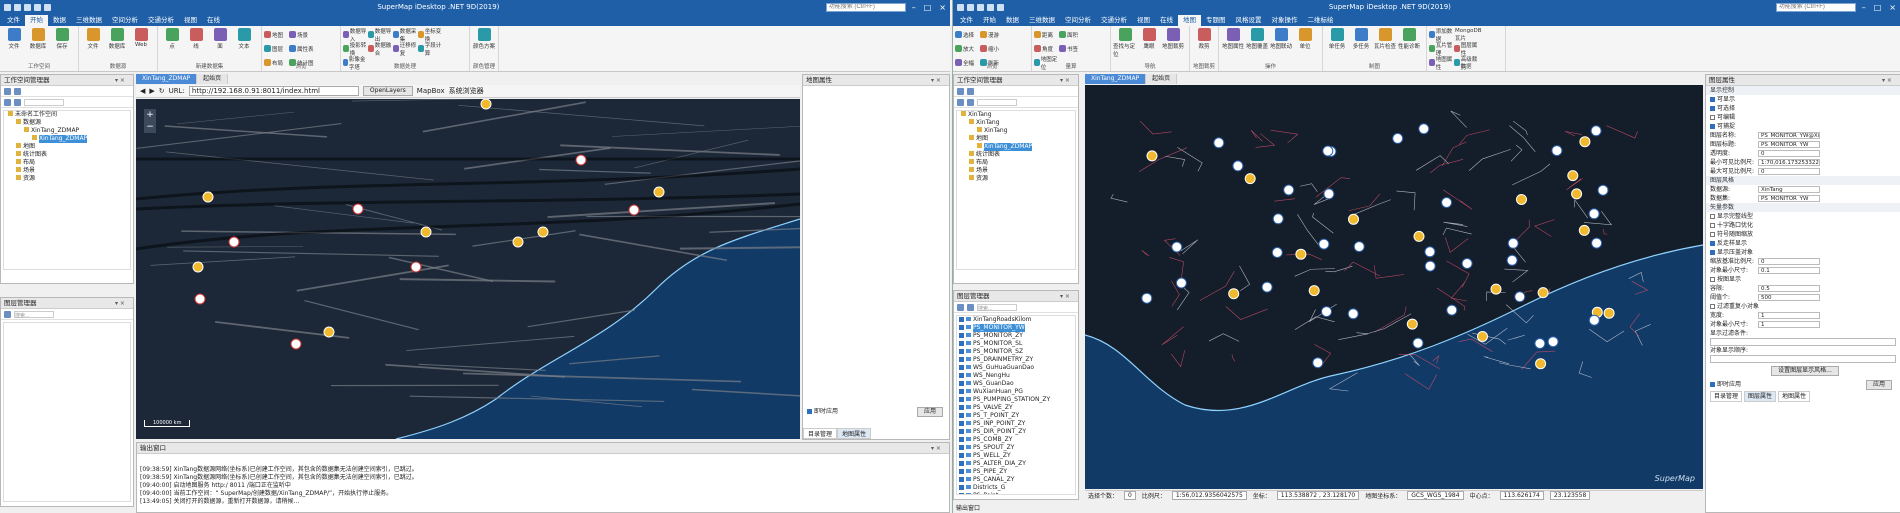 The height and width of the screenshot is (513, 1900). Describe the element at coordinates (484, 39) in the screenshot. I see `ribbon-button: 颜色方案` at that location.